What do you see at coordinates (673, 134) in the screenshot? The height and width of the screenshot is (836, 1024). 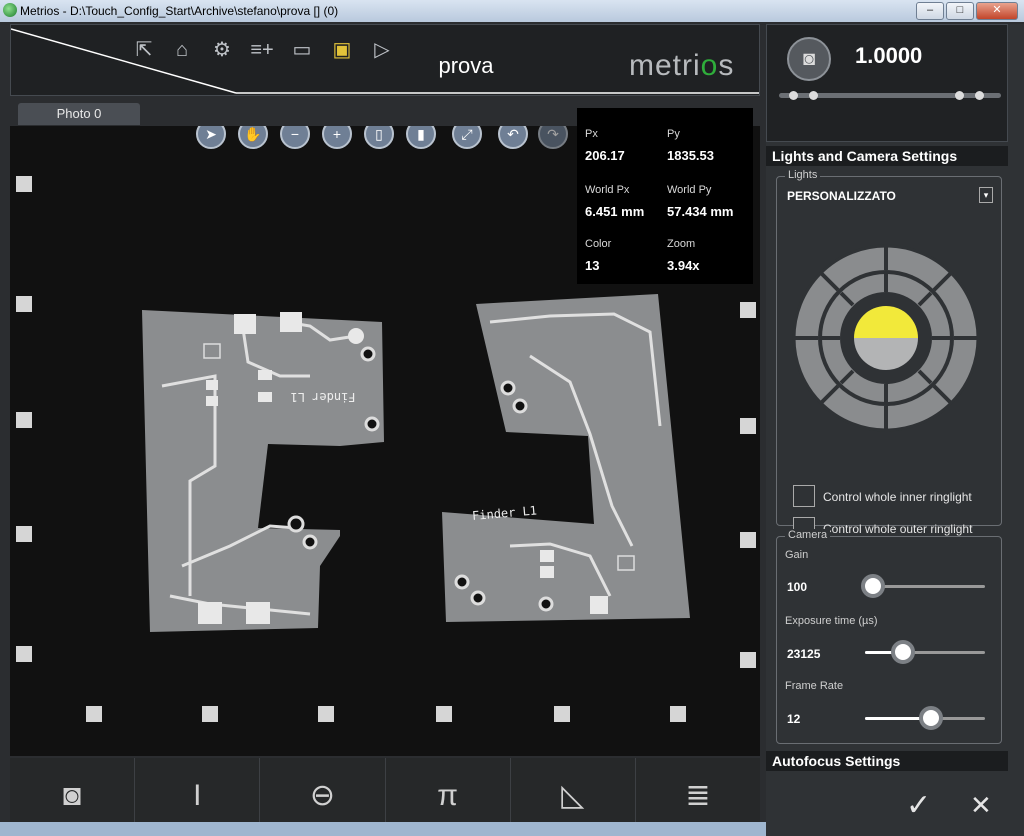 I see `py-label: Py` at bounding box center [673, 134].